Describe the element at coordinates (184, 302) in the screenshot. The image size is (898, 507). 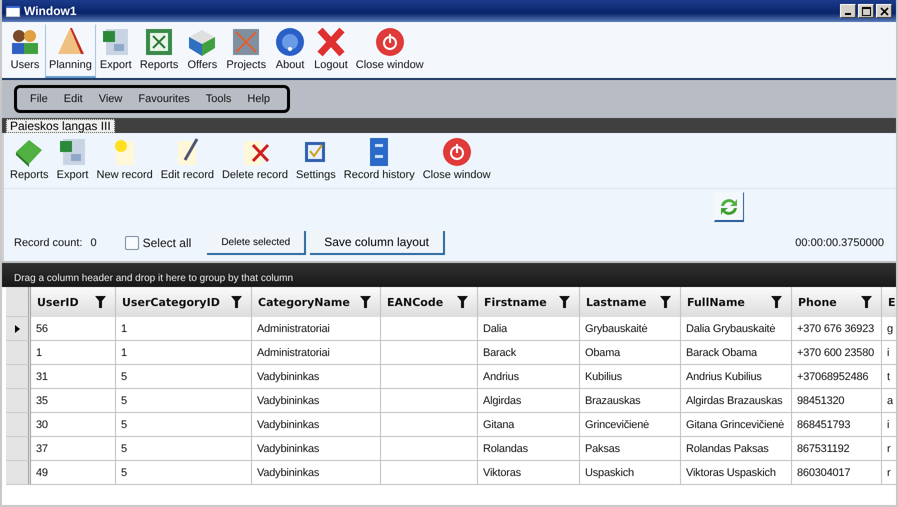
I see `column-header: UserCategoryID` at that location.